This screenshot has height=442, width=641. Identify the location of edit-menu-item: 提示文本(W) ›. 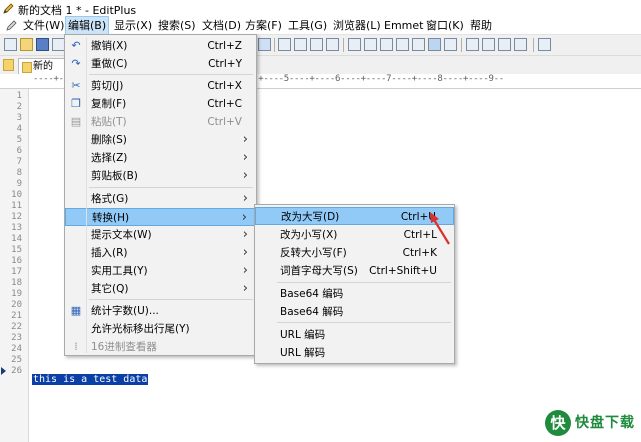
(160, 235).